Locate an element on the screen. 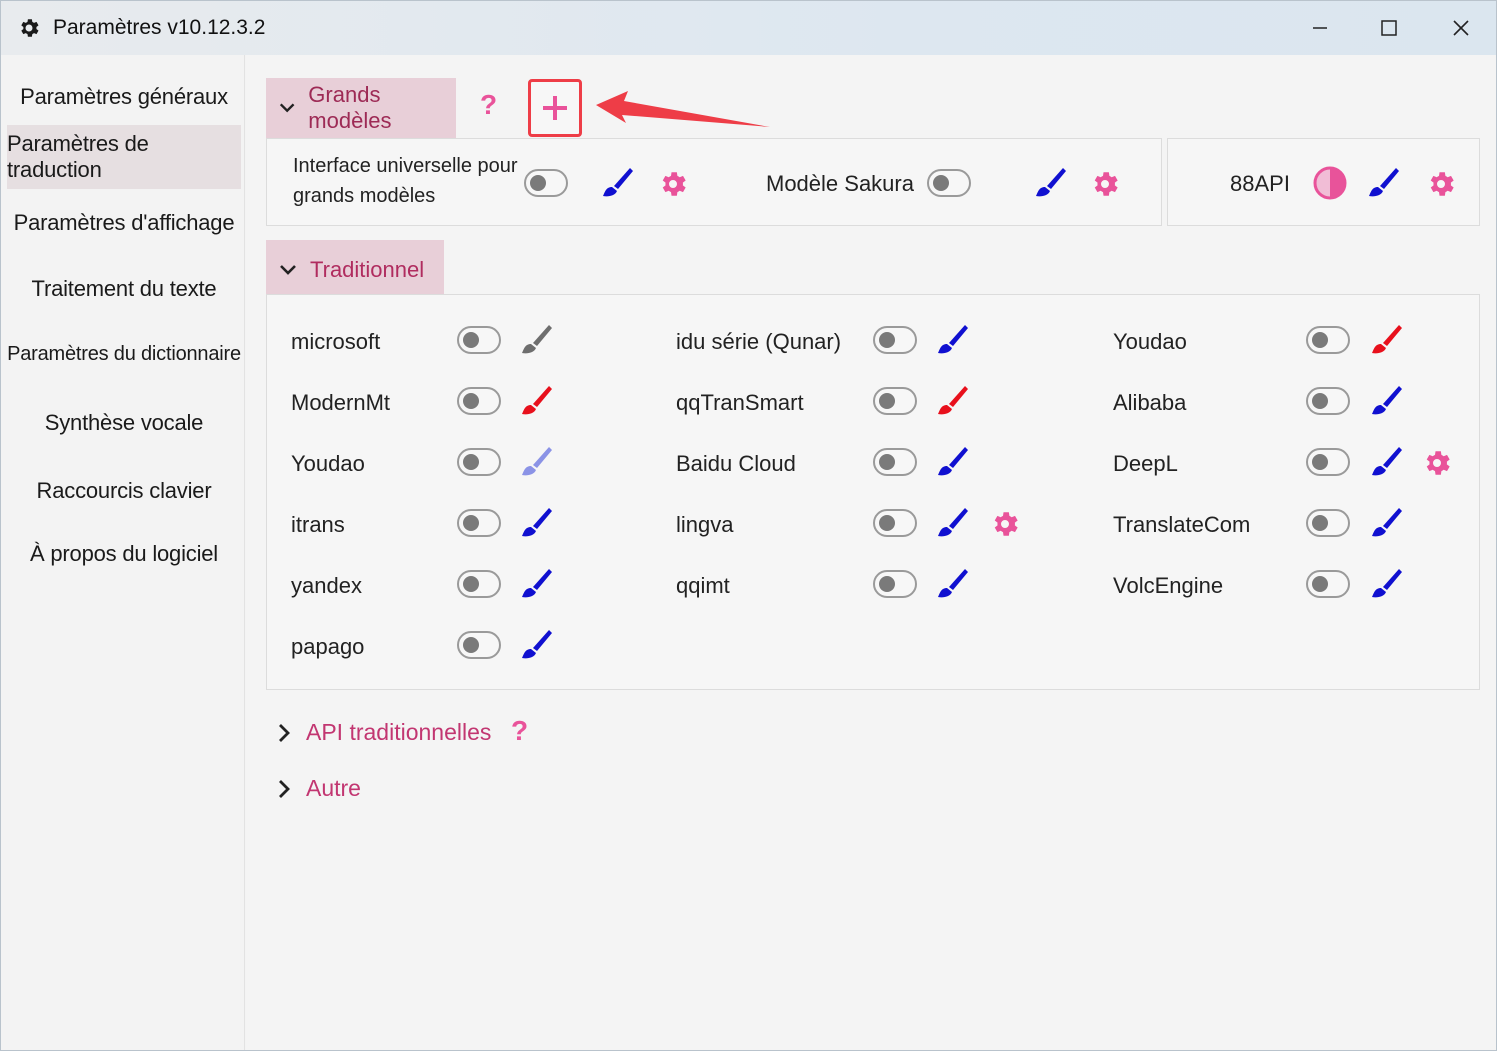 The width and height of the screenshot is (1497, 1051). item-label: grands modèles is located at coordinates (364, 196).